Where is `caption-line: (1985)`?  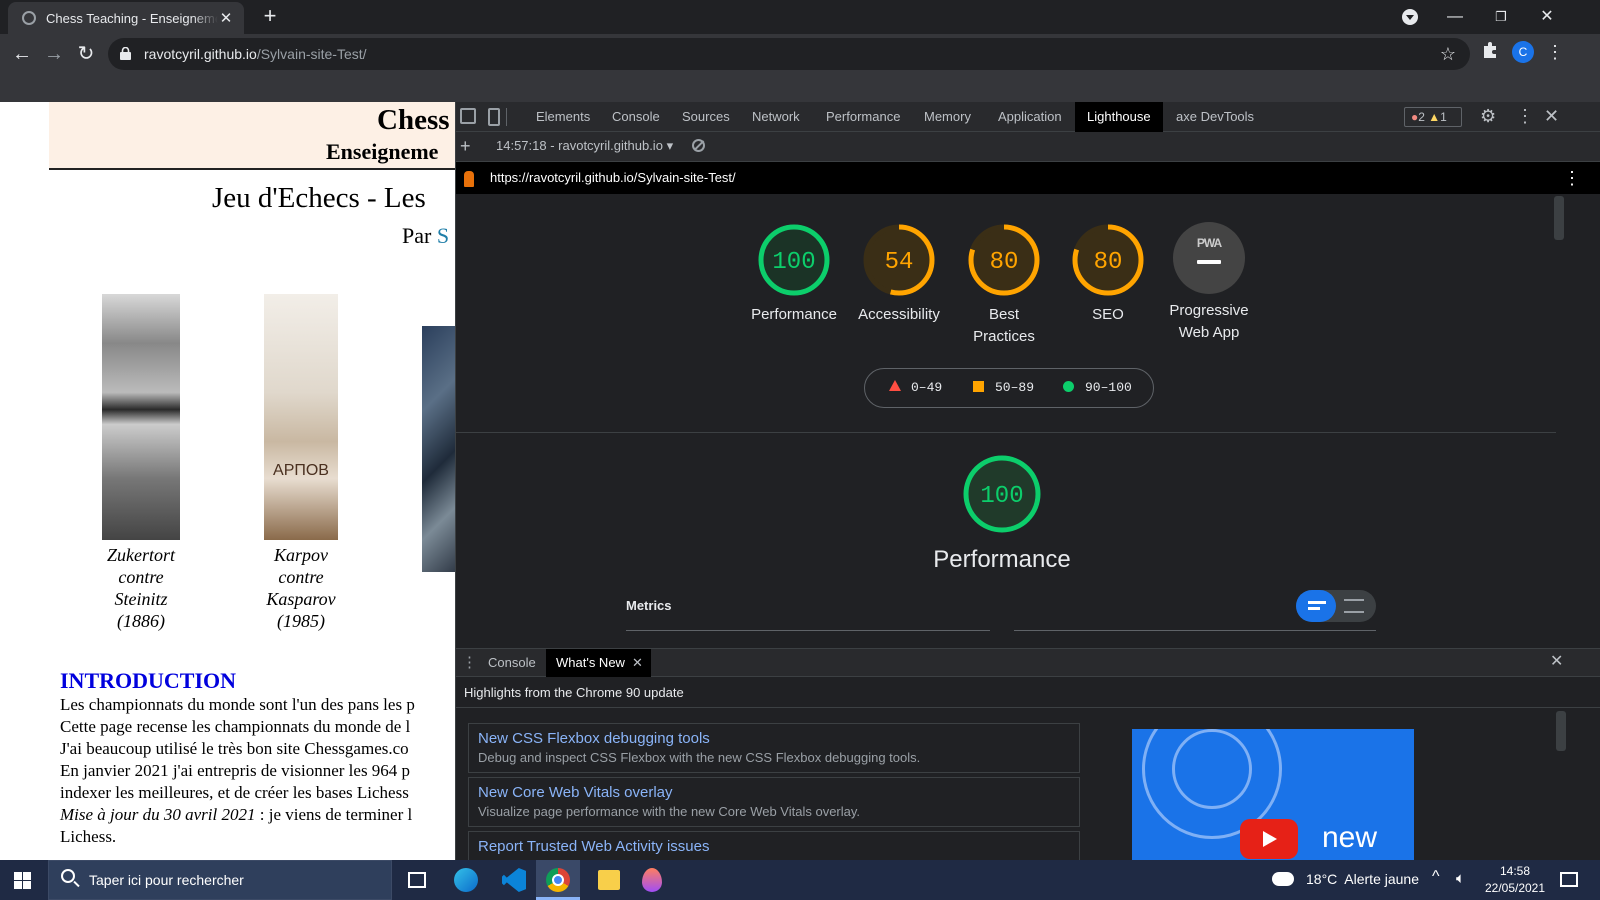 caption-line: (1985) is located at coordinates (301, 621).